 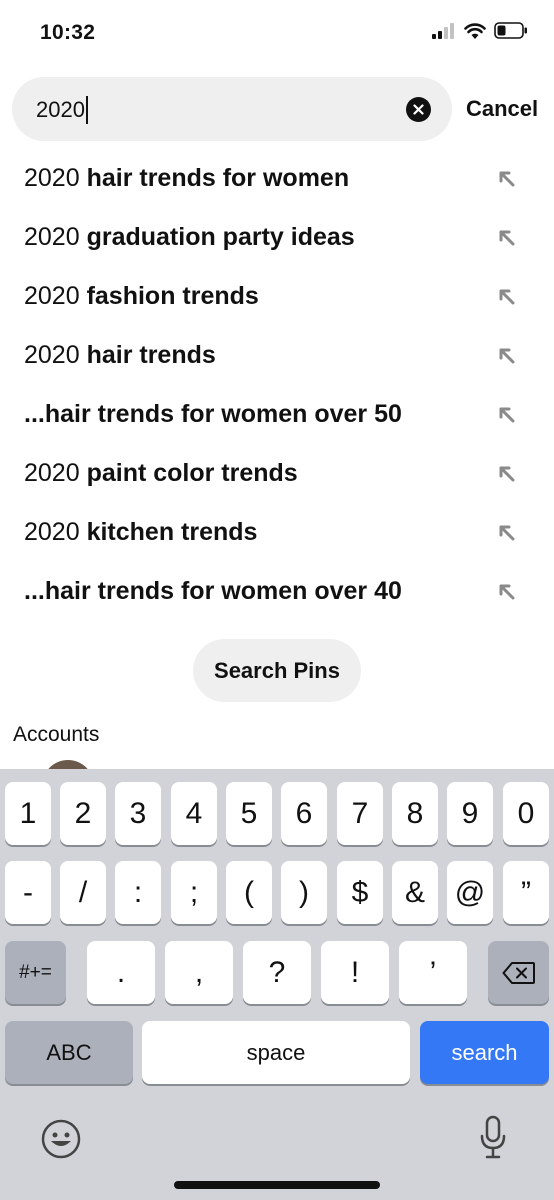 What do you see at coordinates (60, 109) in the screenshot?
I see `search-query-text: 2020` at bounding box center [60, 109].